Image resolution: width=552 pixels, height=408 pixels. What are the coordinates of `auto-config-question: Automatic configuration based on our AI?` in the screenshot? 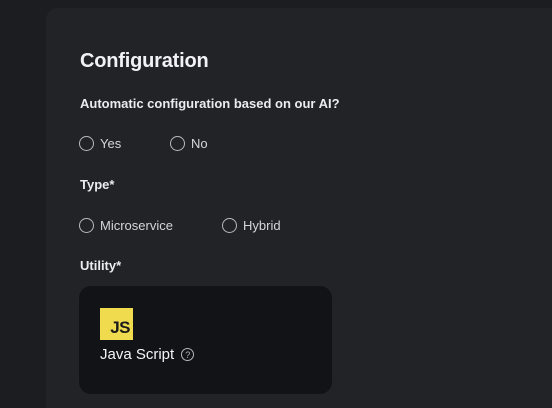 It's located at (210, 103).